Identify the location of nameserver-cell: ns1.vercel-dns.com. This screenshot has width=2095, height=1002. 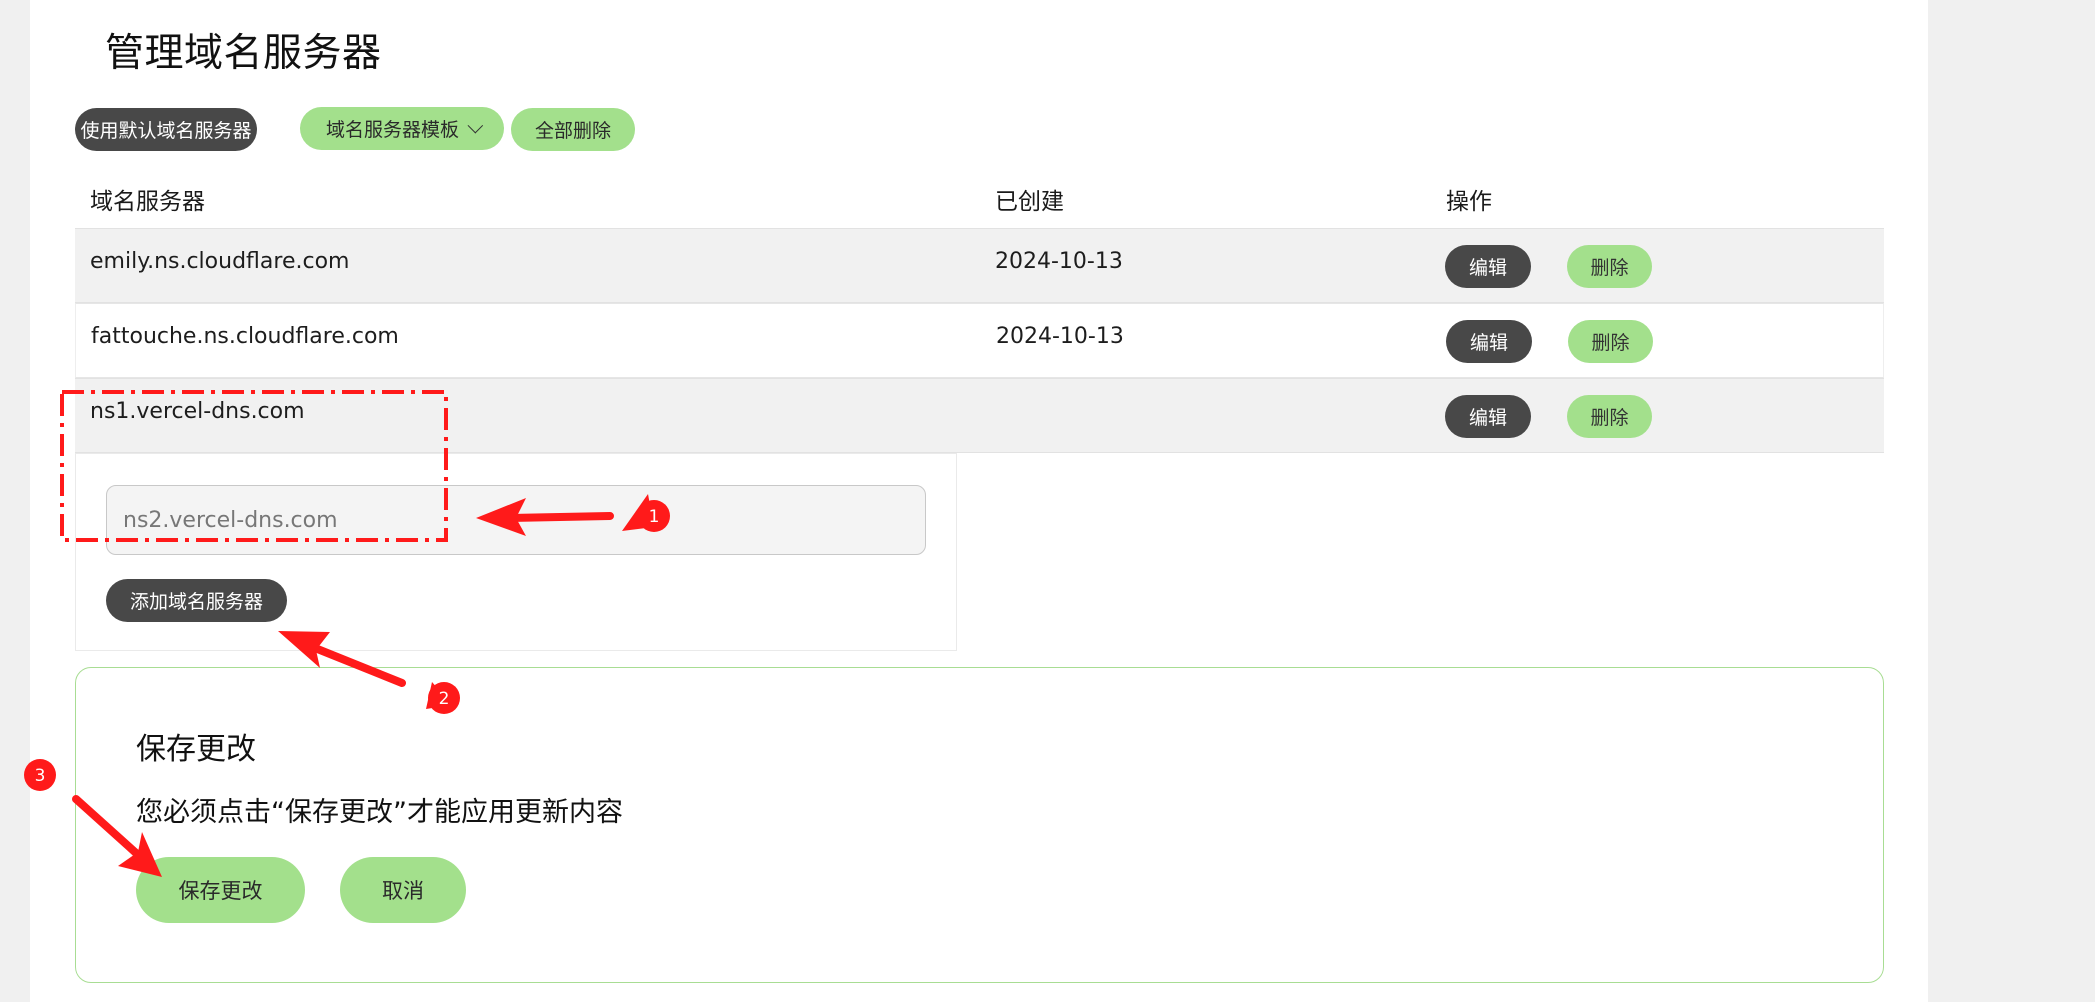
(197, 411).